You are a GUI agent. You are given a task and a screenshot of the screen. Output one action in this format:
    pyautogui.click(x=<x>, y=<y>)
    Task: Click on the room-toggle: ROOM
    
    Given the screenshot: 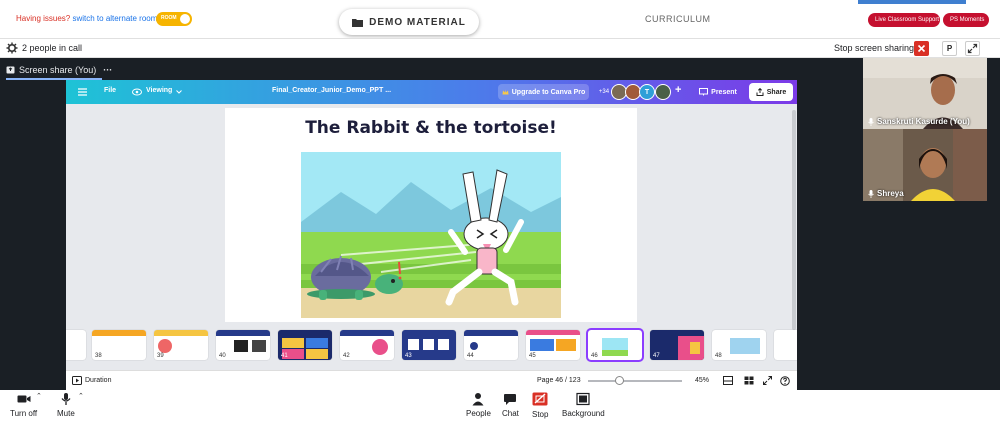 What is the action you would take?
    pyautogui.click(x=174, y=19)
    